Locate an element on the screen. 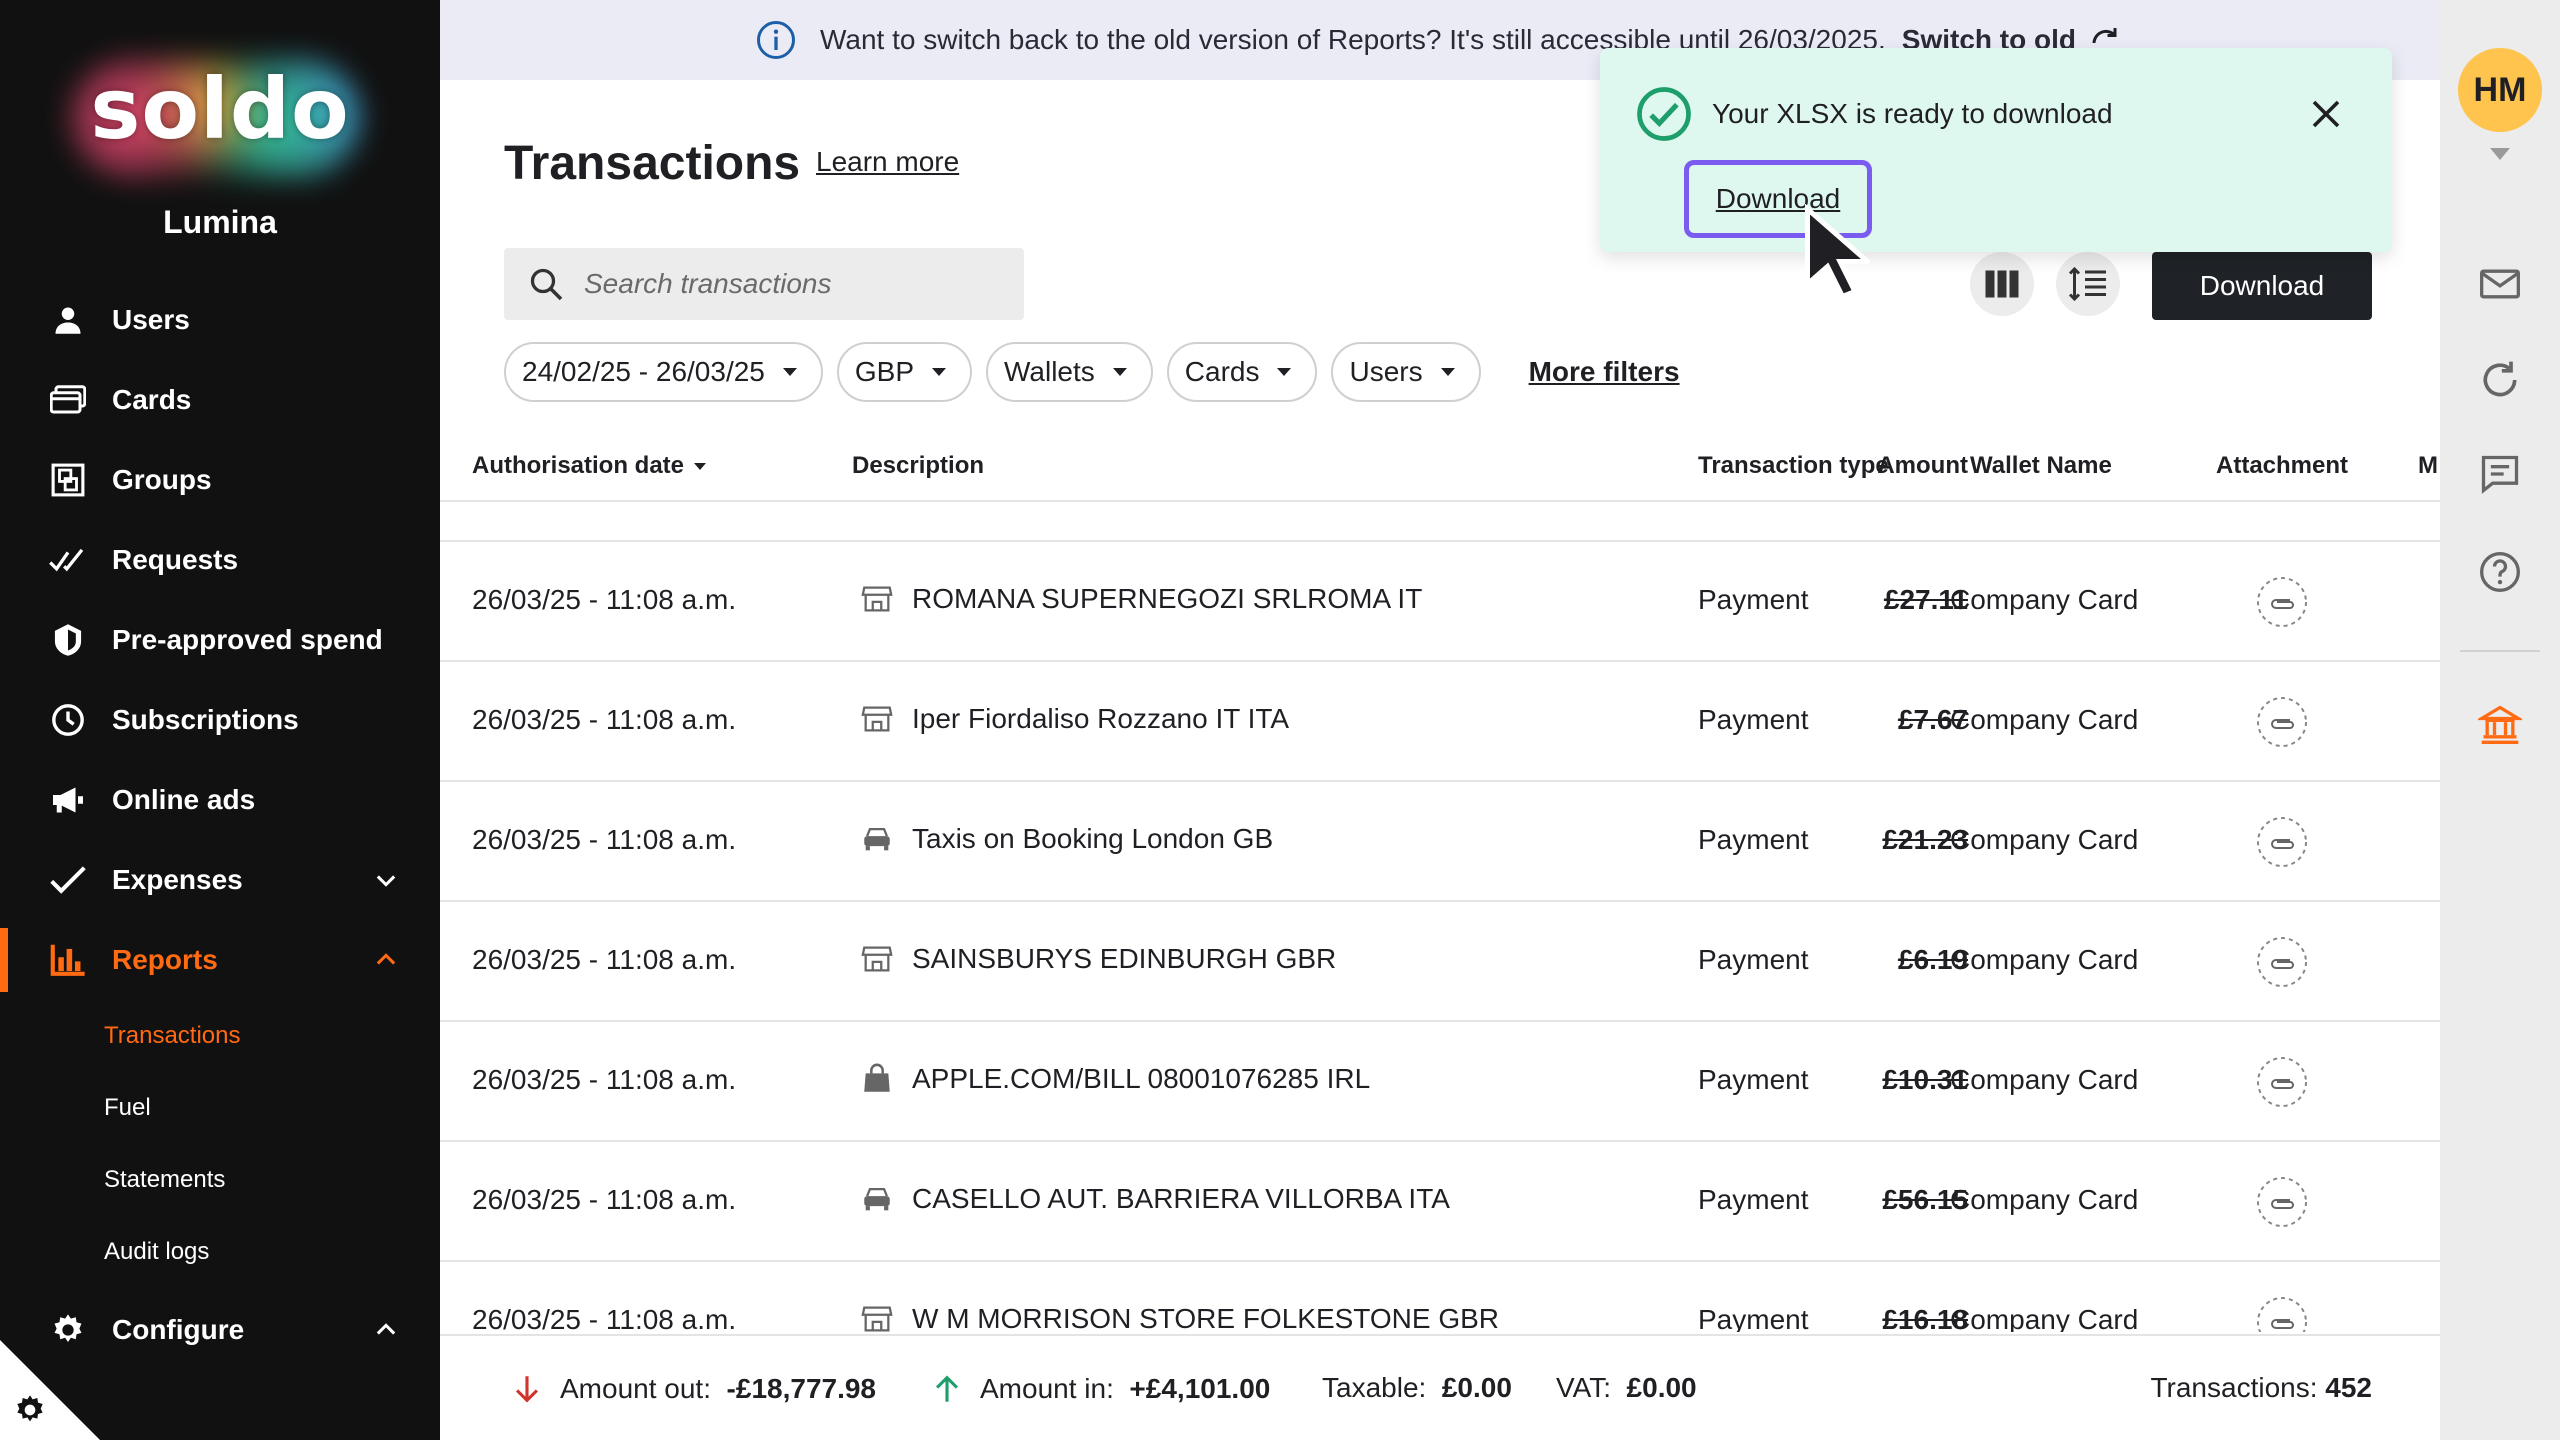  sidebar-item-expenses: Expenses is located at coordinates (220, 880).